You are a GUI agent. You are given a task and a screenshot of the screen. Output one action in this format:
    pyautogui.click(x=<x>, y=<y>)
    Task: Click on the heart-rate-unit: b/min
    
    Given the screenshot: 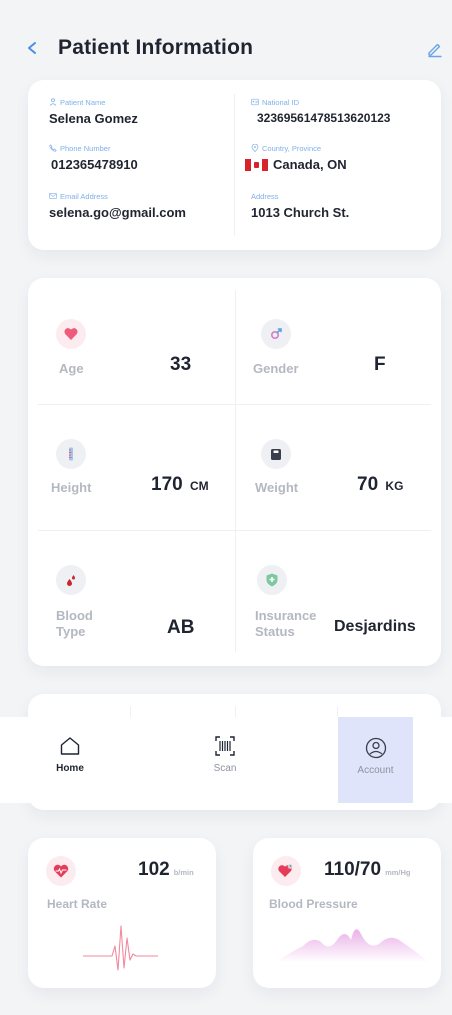 What is the action you would take?
    pyautogui.click(x=183, y=872)
    